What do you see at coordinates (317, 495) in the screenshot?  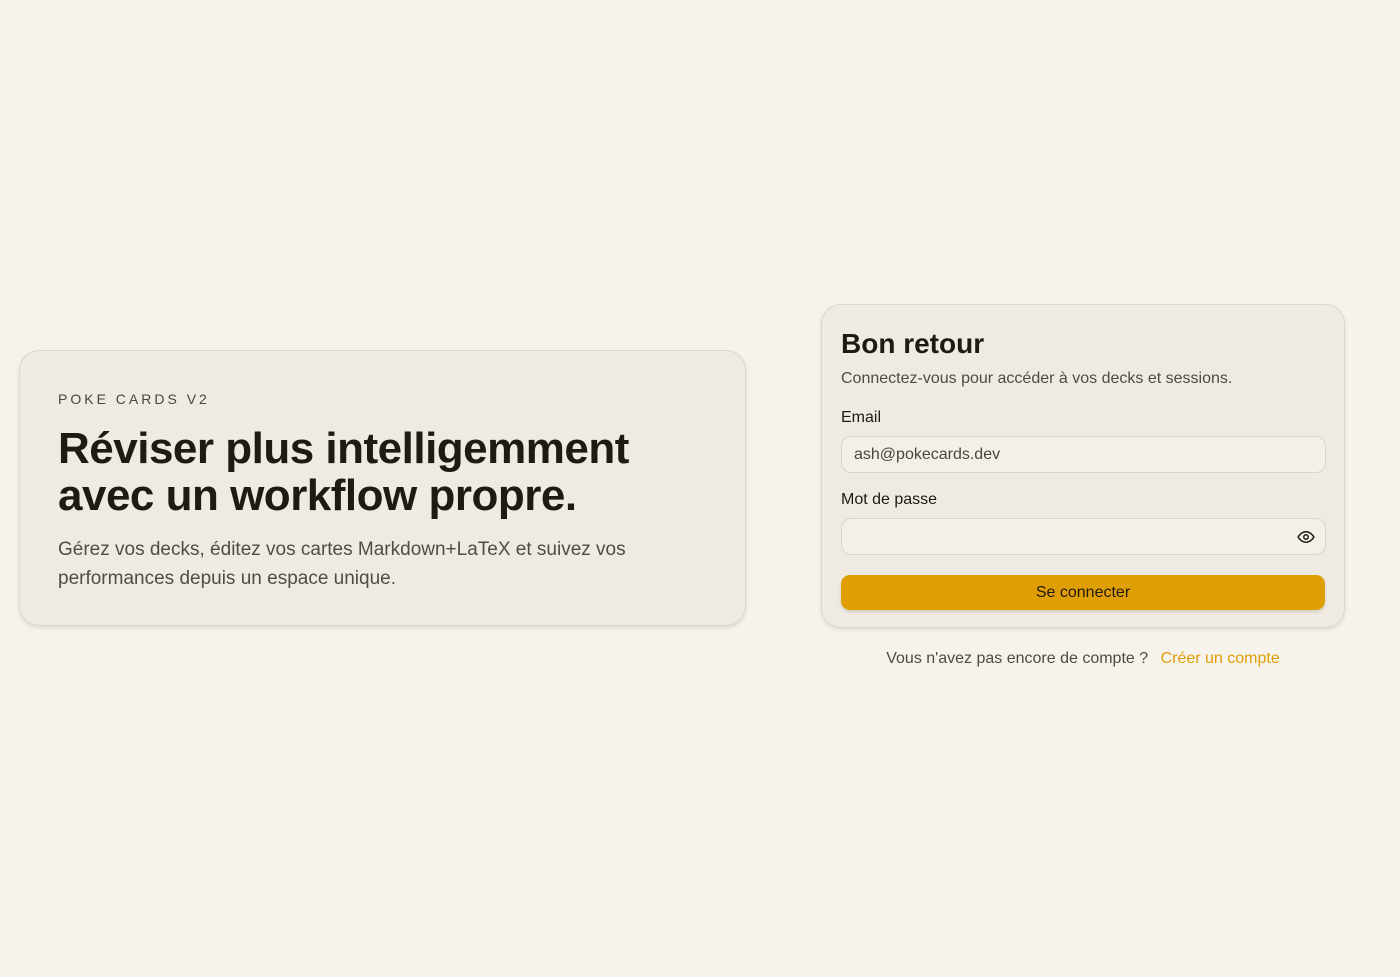 I see `hero-title-line2: avec un workflow propre.` at bounding box center [317, 495].